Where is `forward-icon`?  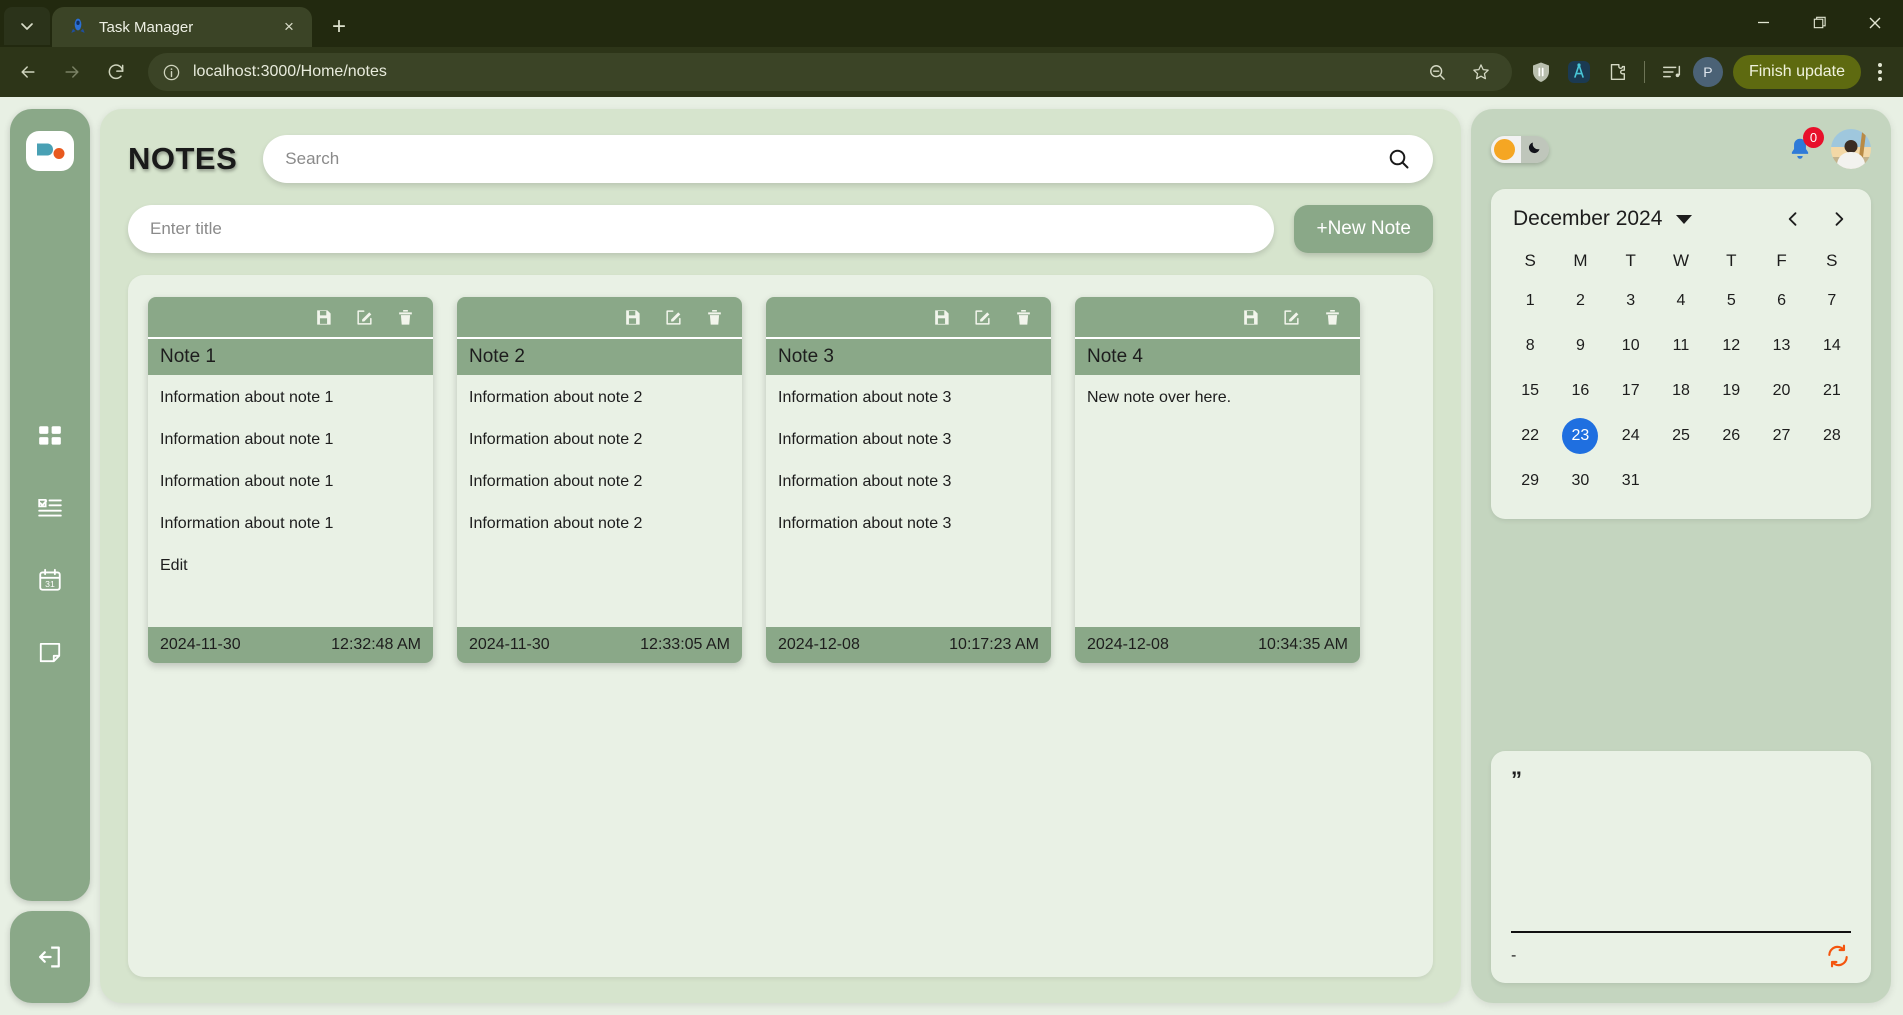
forward-icon is located at coordinates (72, 72).